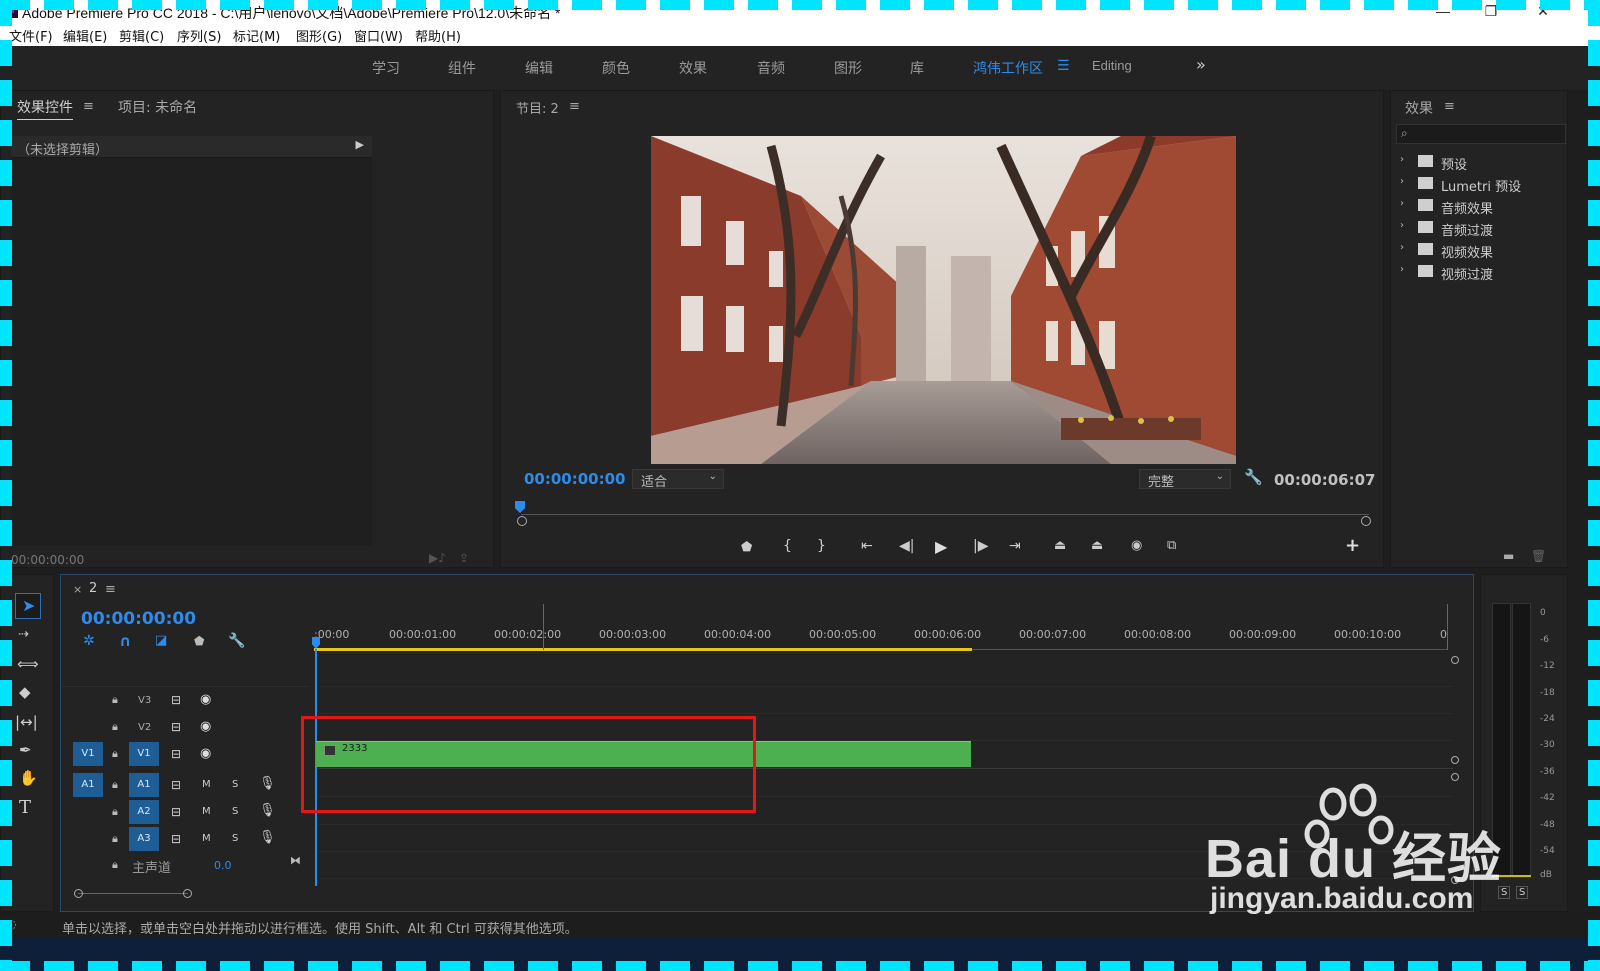  Describe the element at coordinates (141, 35) in the screenshot. I see `menu-clip: 剪辑(C)` at that location.